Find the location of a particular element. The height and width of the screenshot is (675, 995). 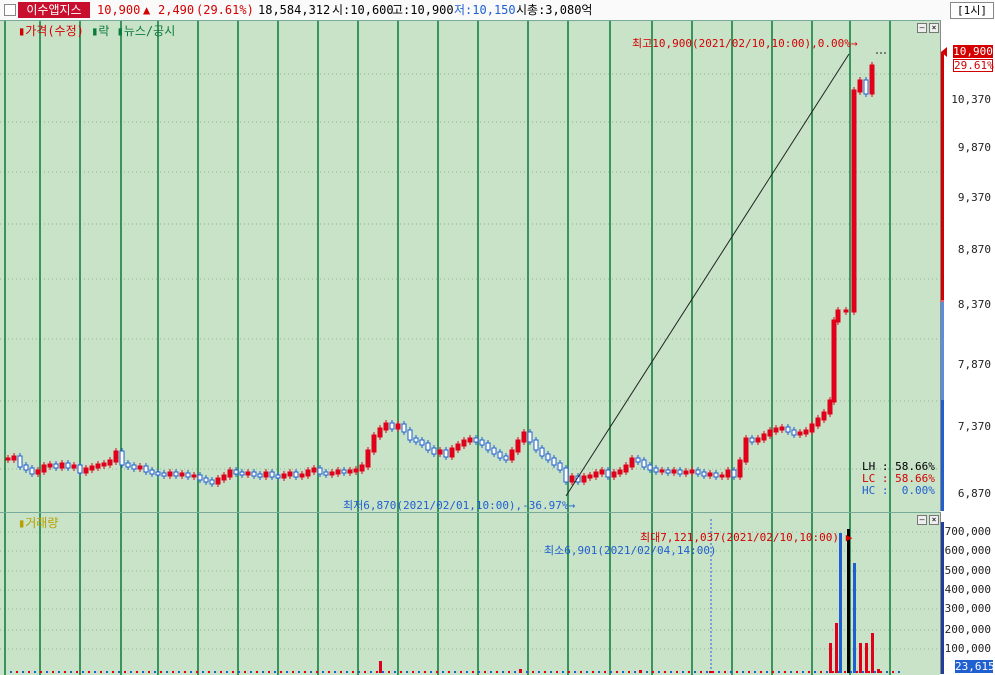

stat-hc: HC : 0.00% is located at coordinates (898, 490).